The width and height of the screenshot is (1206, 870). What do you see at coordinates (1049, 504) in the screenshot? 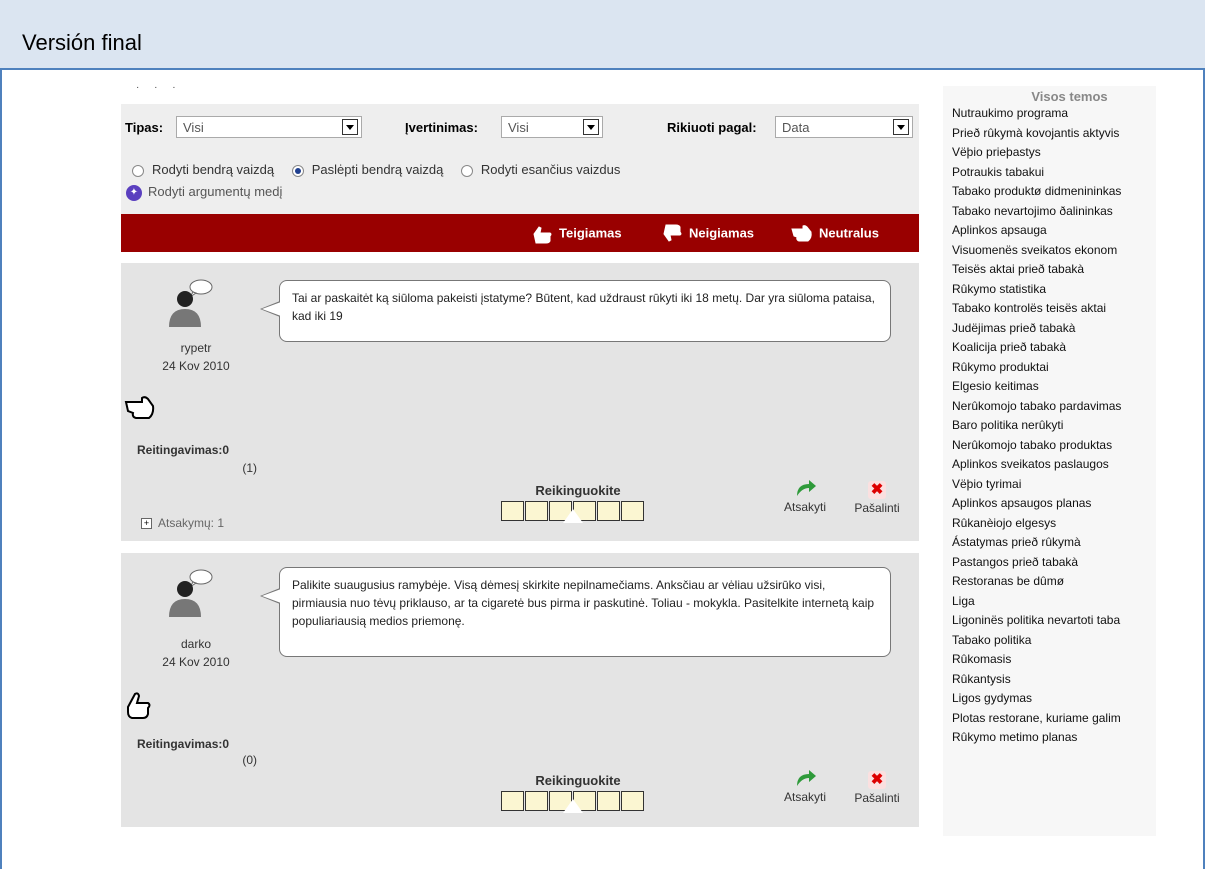
I see `topic-link: Aplinkos apsaugos planas` at bounding box center [1049, 504].